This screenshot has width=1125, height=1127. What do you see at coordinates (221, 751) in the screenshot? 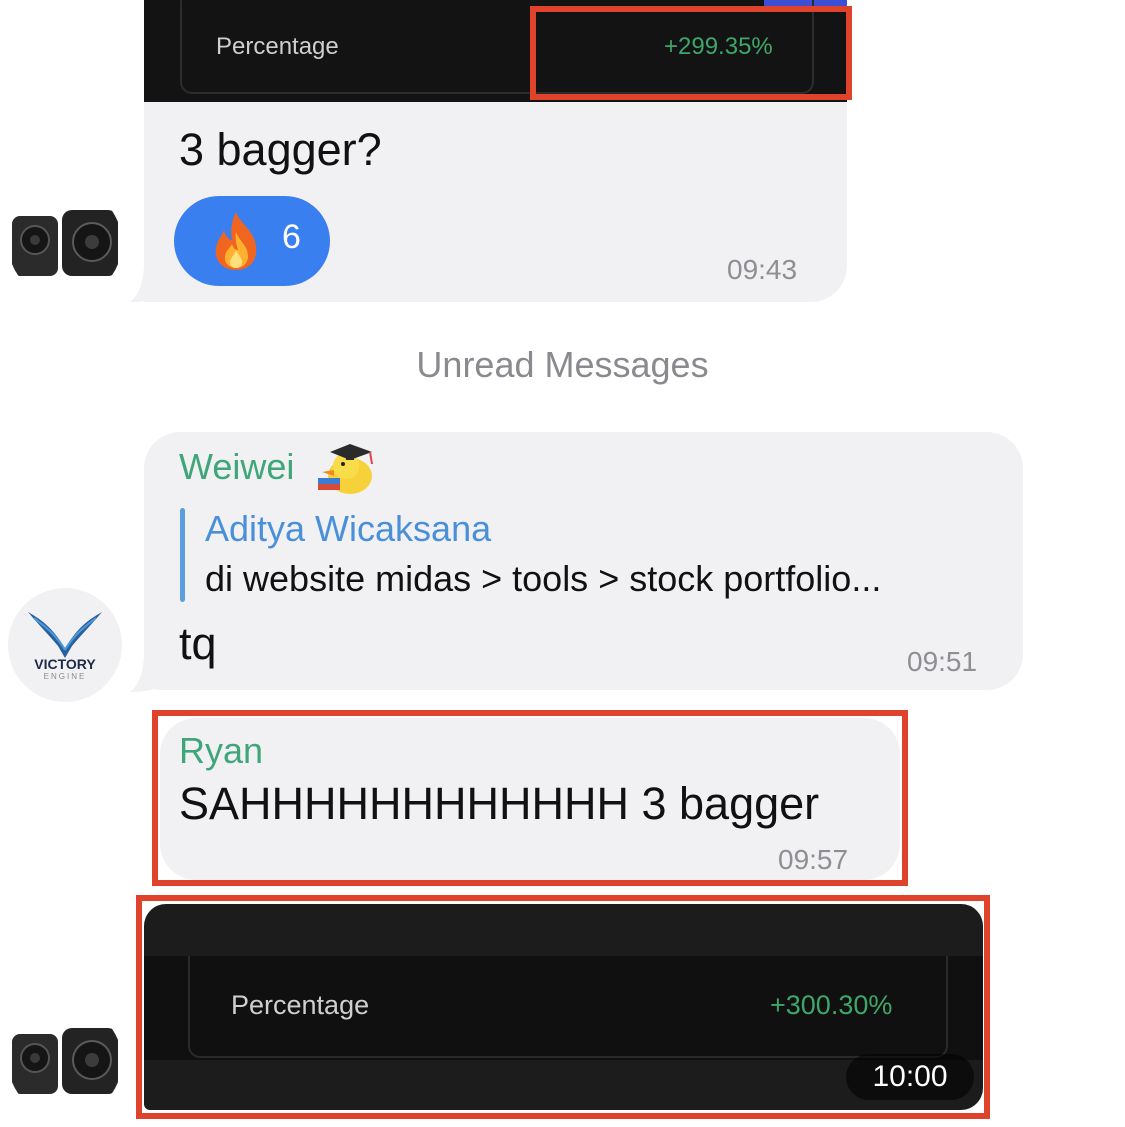
I see `sender-name: Ryan` at bounding box center [221, 751].